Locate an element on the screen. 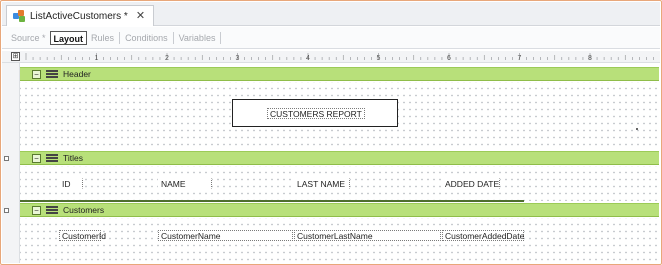  band-titles-label: Titles is located at coordinates (73, 158).